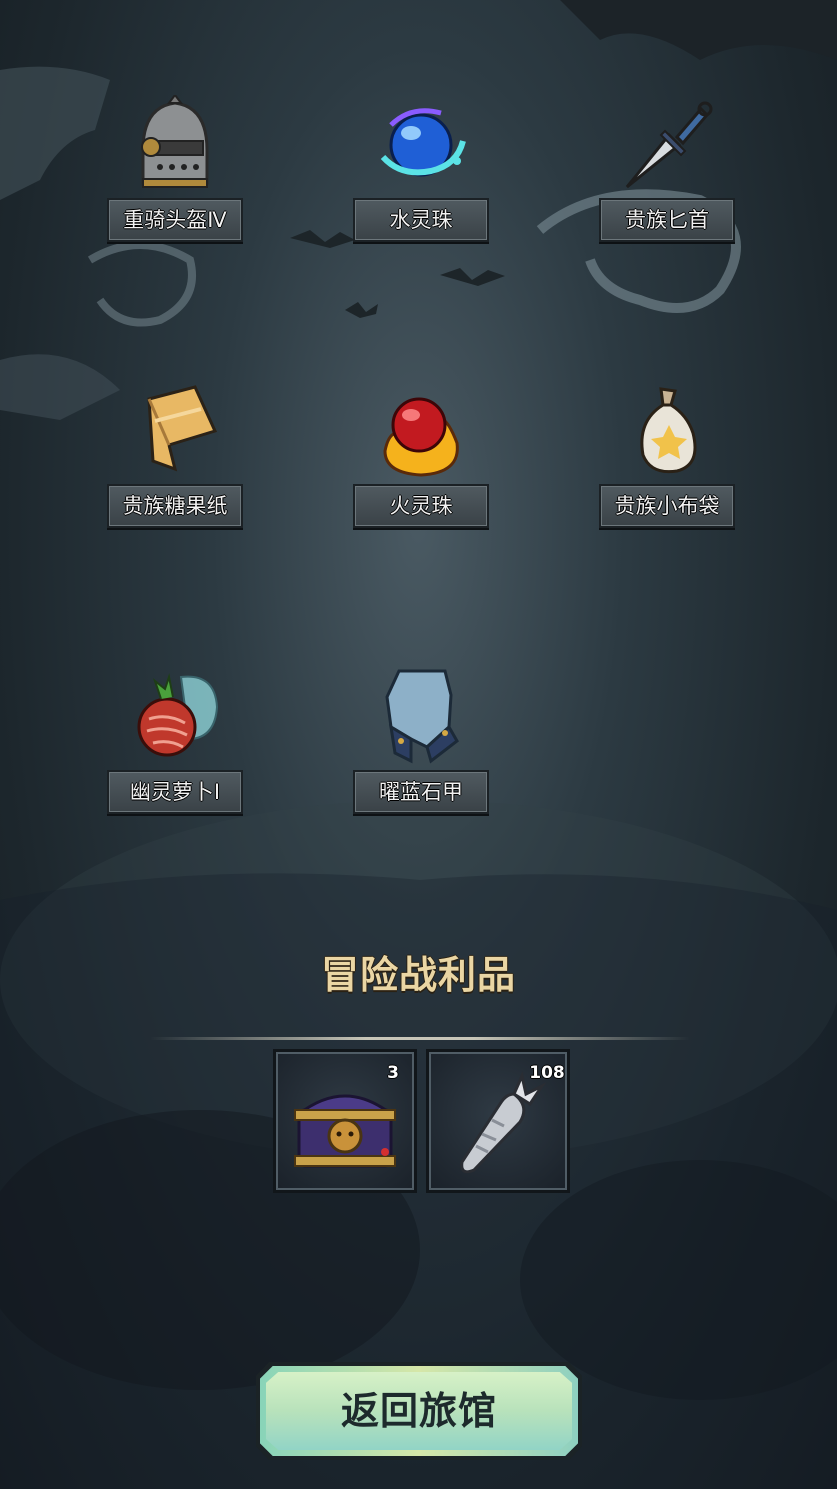 Image resolution: width=837 pixels, height=1489 pixels. Describe the element at coordinates (421, 792) in the screenshot. I see `item-label: 曜蓝石甲` at that location.